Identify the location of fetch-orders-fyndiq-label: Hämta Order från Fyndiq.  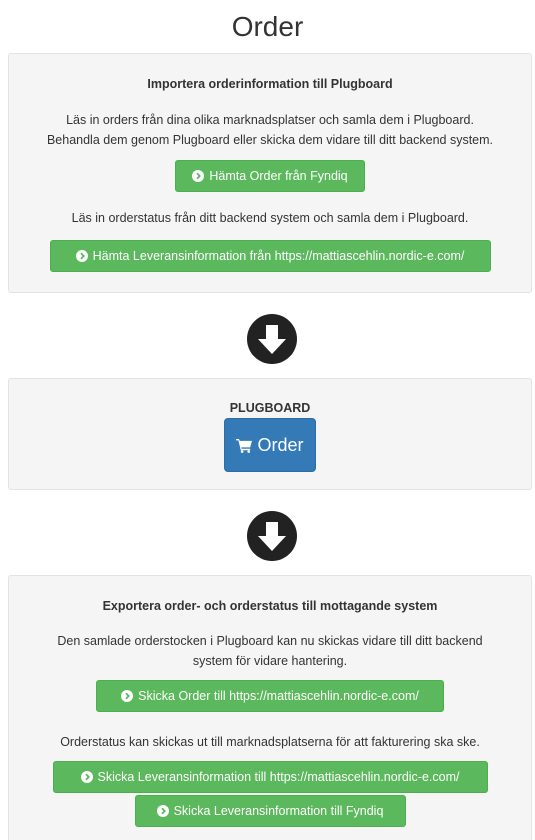
(278, 176).